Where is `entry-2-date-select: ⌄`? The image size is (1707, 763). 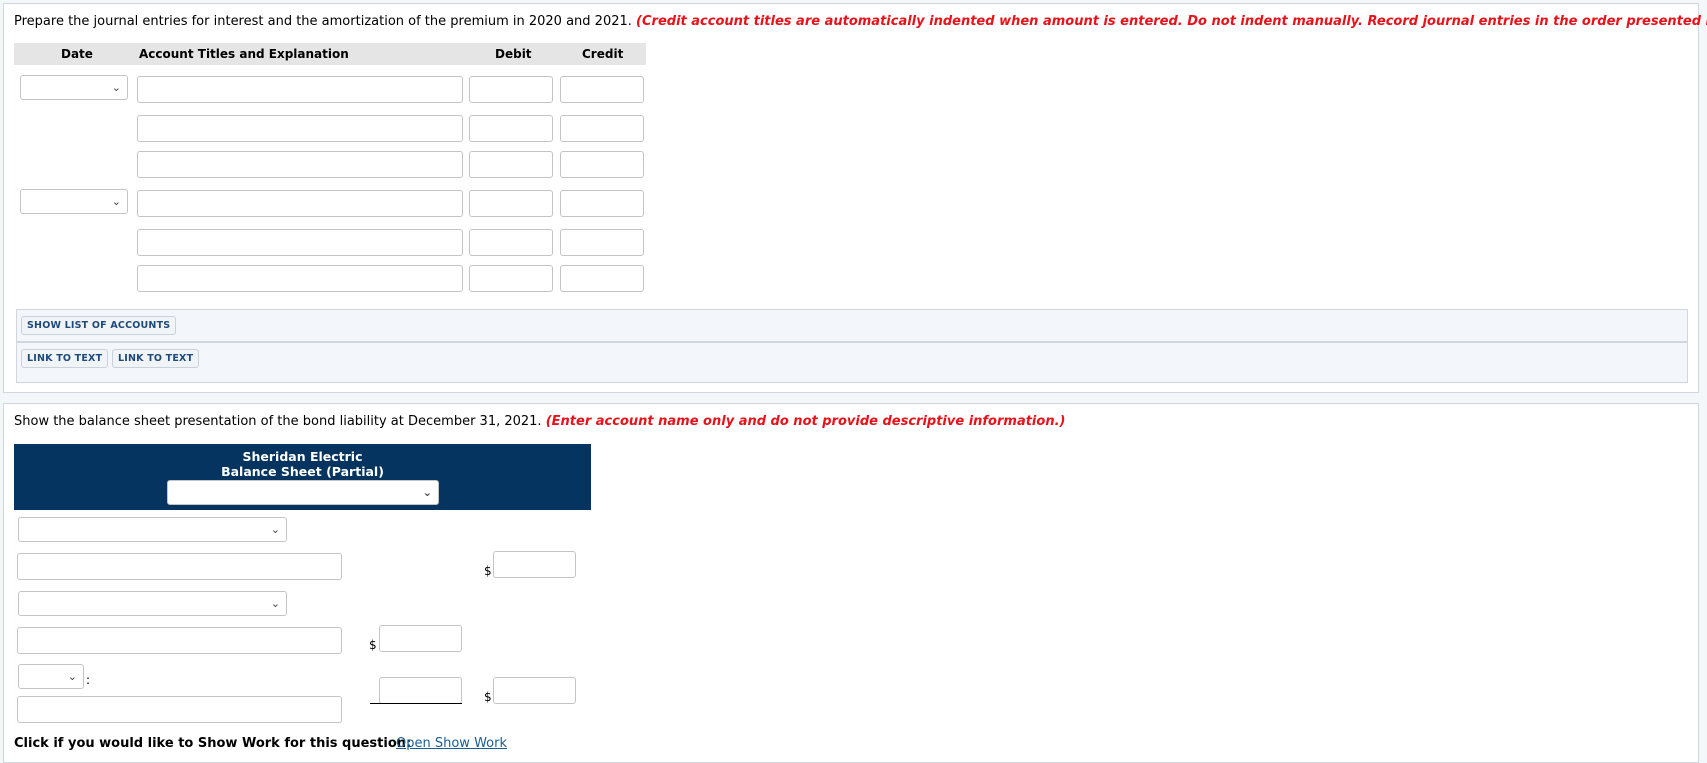 entry-2-date-select: ⌄ is located at coordinates (74, 201).